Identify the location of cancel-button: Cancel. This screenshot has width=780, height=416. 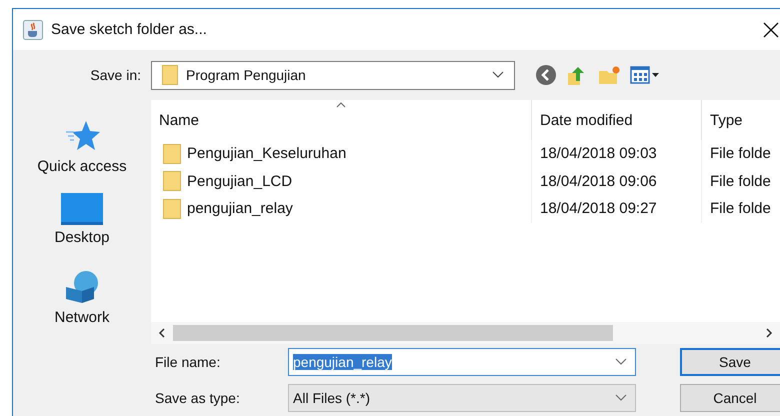
(730, 398).